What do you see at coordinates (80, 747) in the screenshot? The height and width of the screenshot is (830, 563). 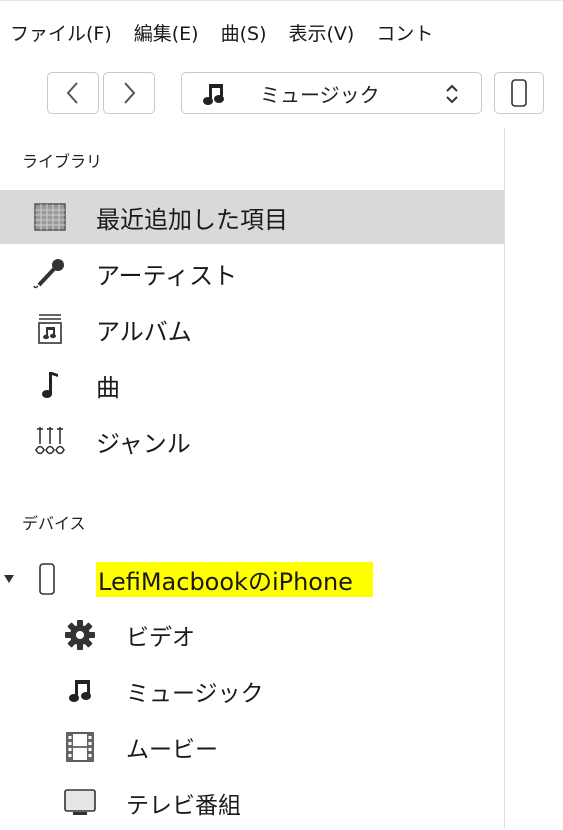 I see `film-icon` at bounding box center [80, 747].